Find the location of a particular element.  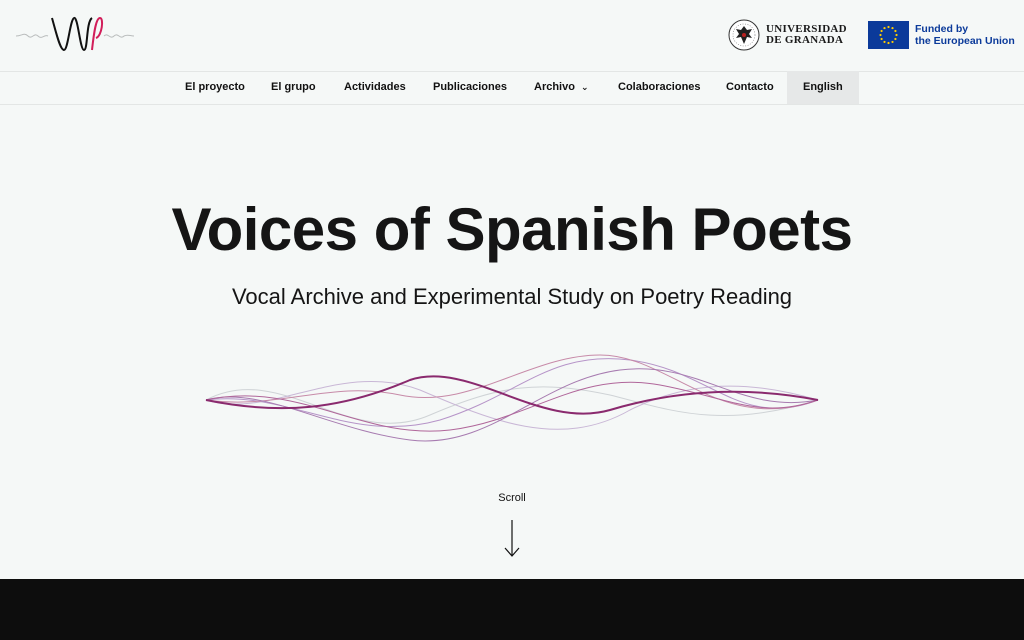

university-name-line2: DE GRANADA is located at coordinates (805, 40).